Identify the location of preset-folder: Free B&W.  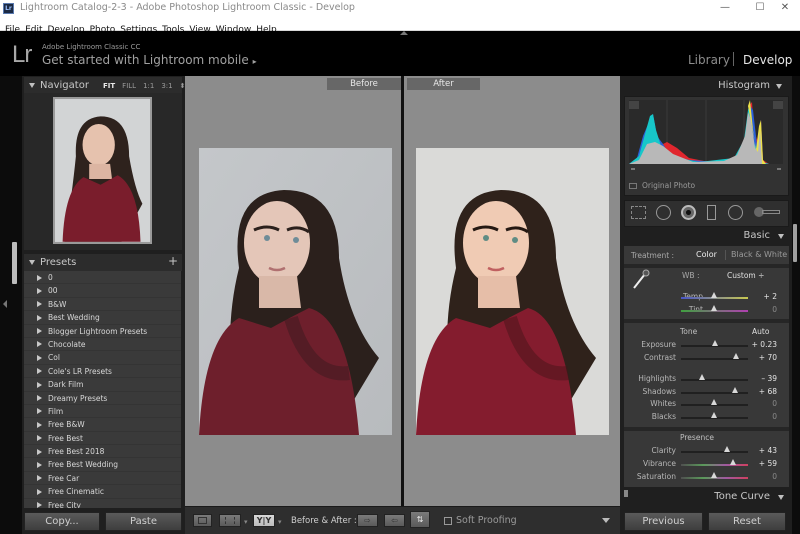
(102, 425).